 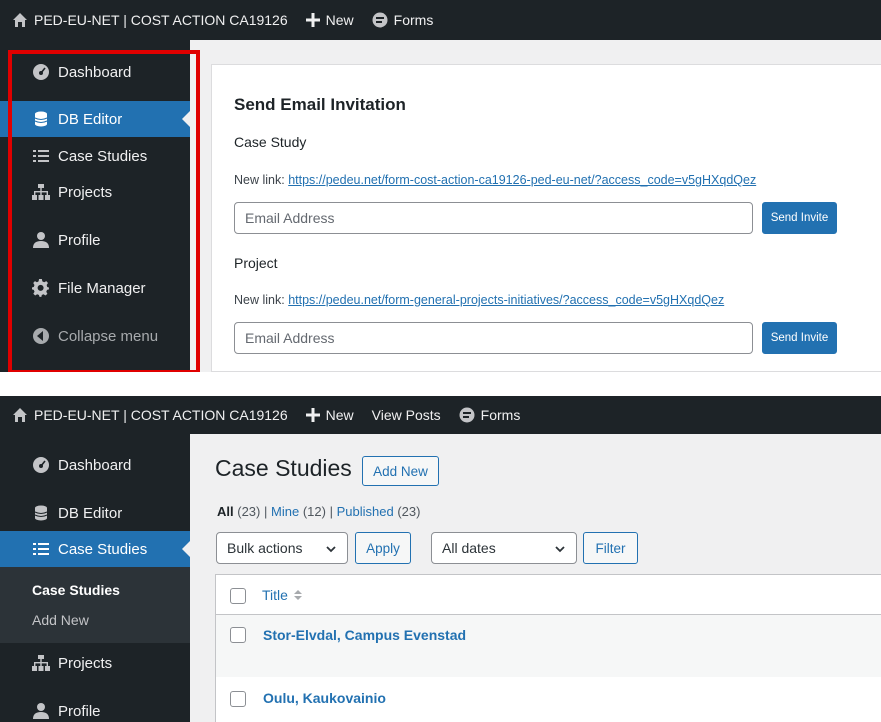 What do you see at coordinates (283, 468) in the screenshot?
I see `page-title: Case Studies` at bounding box center [283, 468].